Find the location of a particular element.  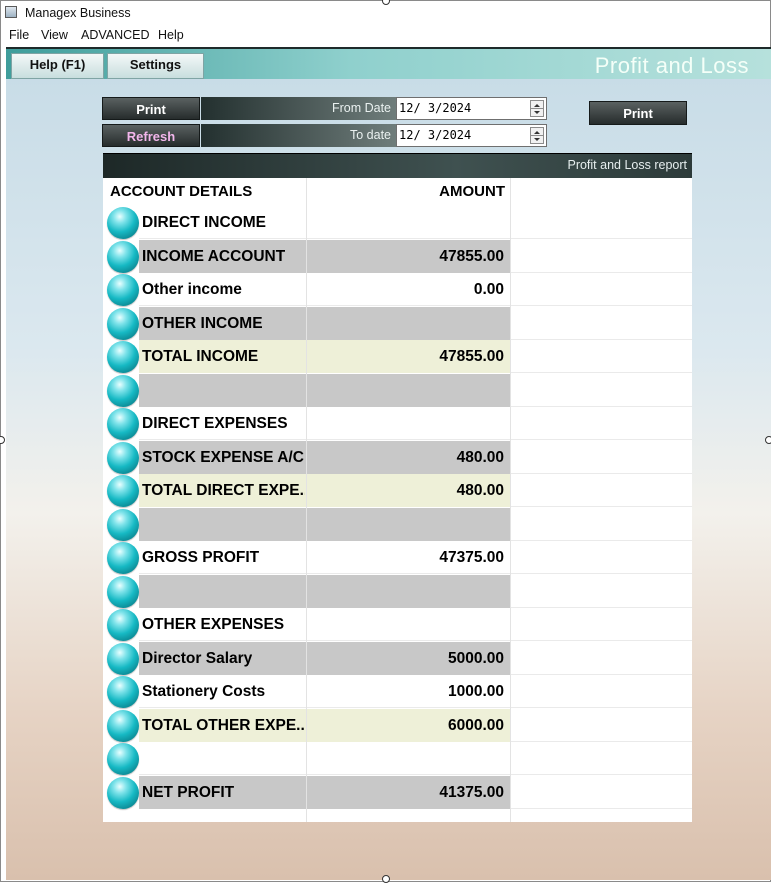

settings-button: Settings is located at coordinates (155, 66).